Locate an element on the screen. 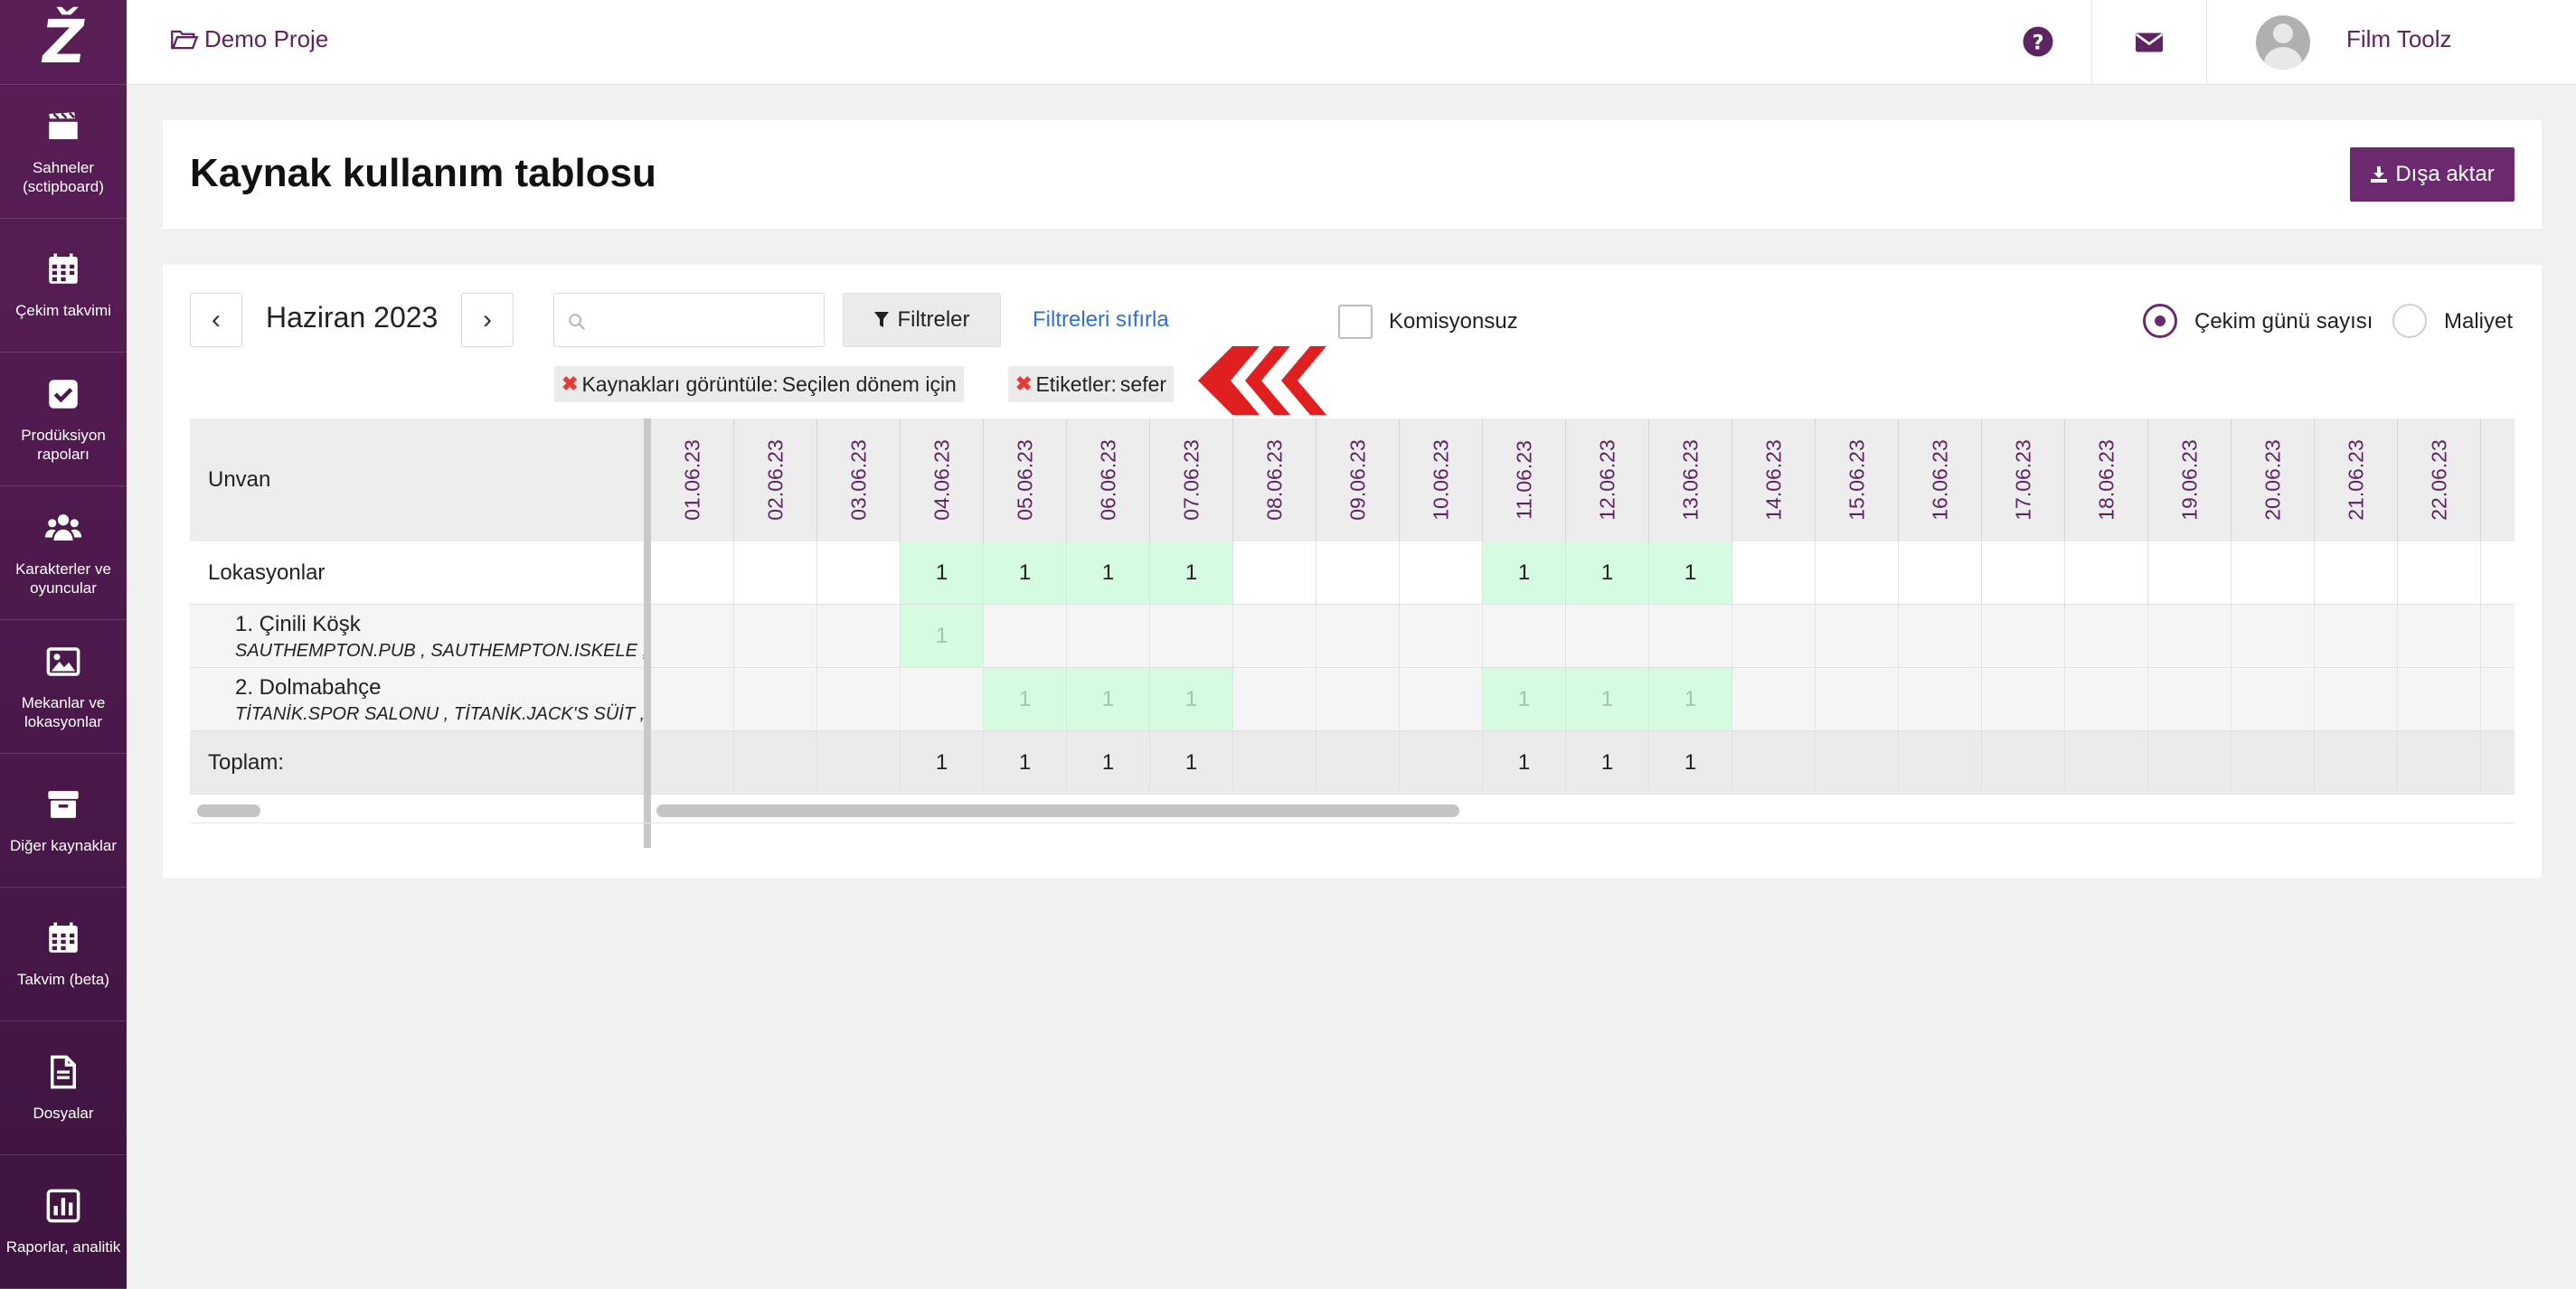 This screenshot has width=2576, height=1289. next-month-button: › is located at coordinates (487, 320).